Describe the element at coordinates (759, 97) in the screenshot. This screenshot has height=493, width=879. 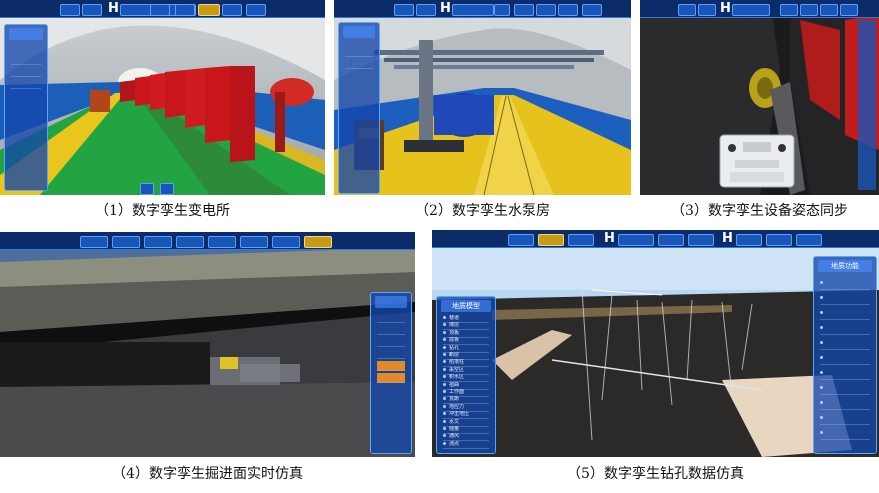
I see `equipment-sync-scene` at that location.